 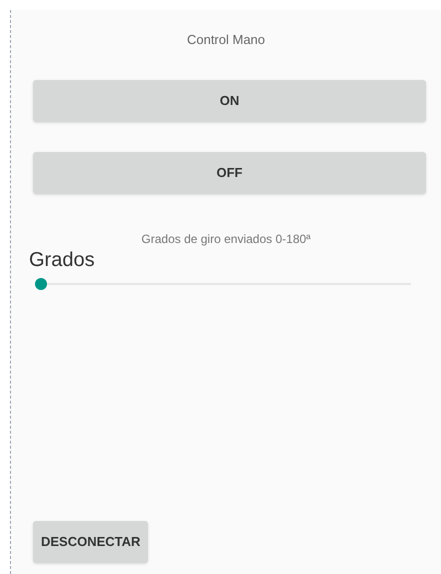 I want to click on screen-title: Control Mano, so click(x=226, y=40).